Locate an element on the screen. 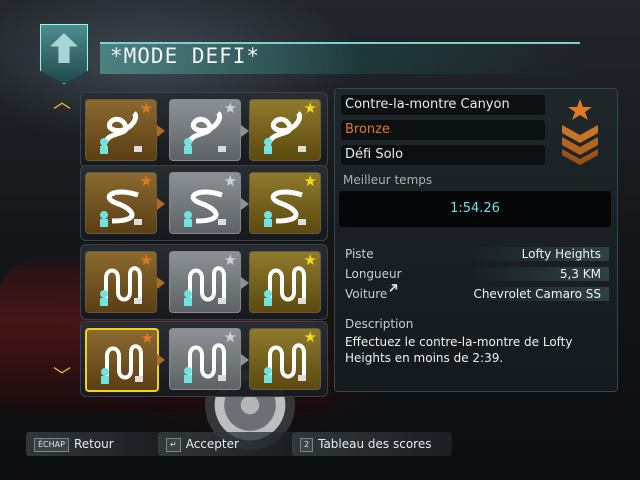 The image size is (640, 480). key-2-icon: 2 is located at coordinates (307, 444).